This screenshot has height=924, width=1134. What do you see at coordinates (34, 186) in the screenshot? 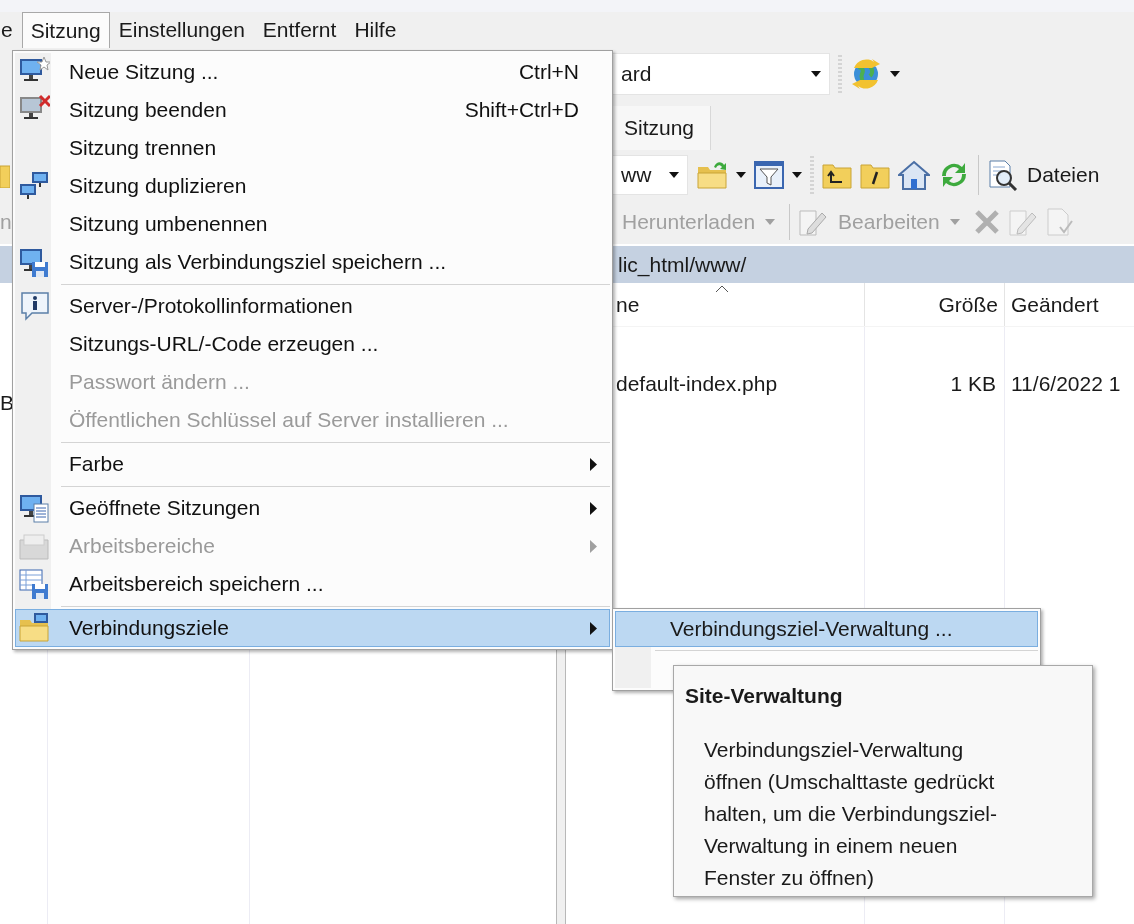
I see `computers-icon` at bounding box center [34, 186].